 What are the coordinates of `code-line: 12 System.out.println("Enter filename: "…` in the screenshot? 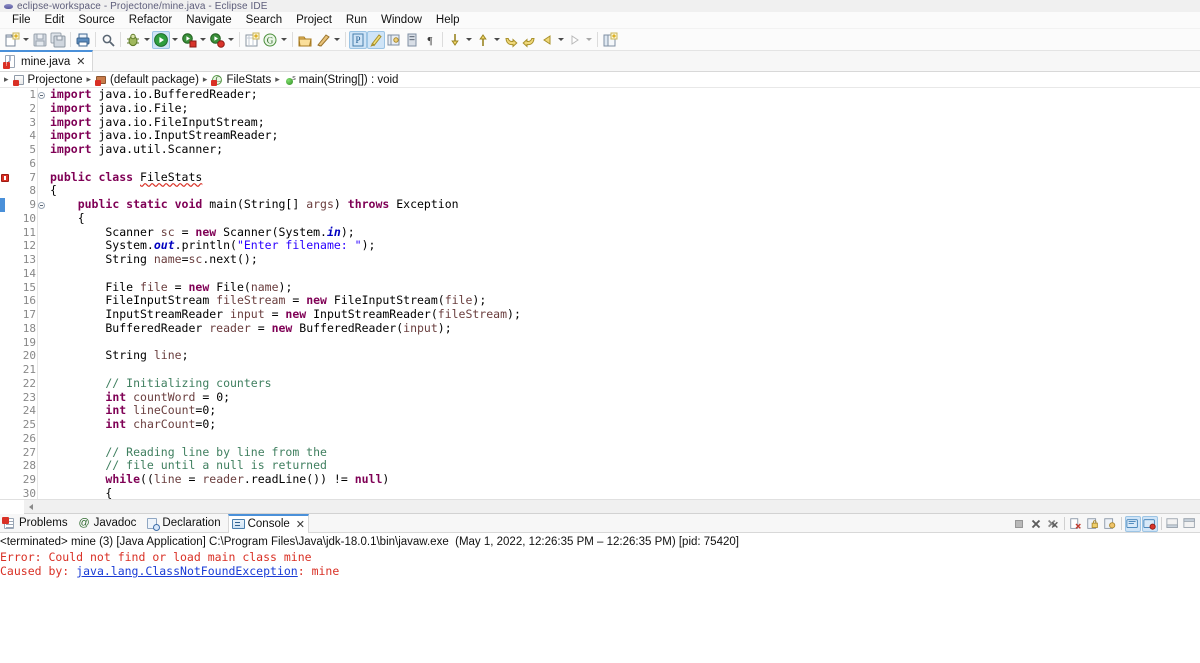 It's located at (600, 245).